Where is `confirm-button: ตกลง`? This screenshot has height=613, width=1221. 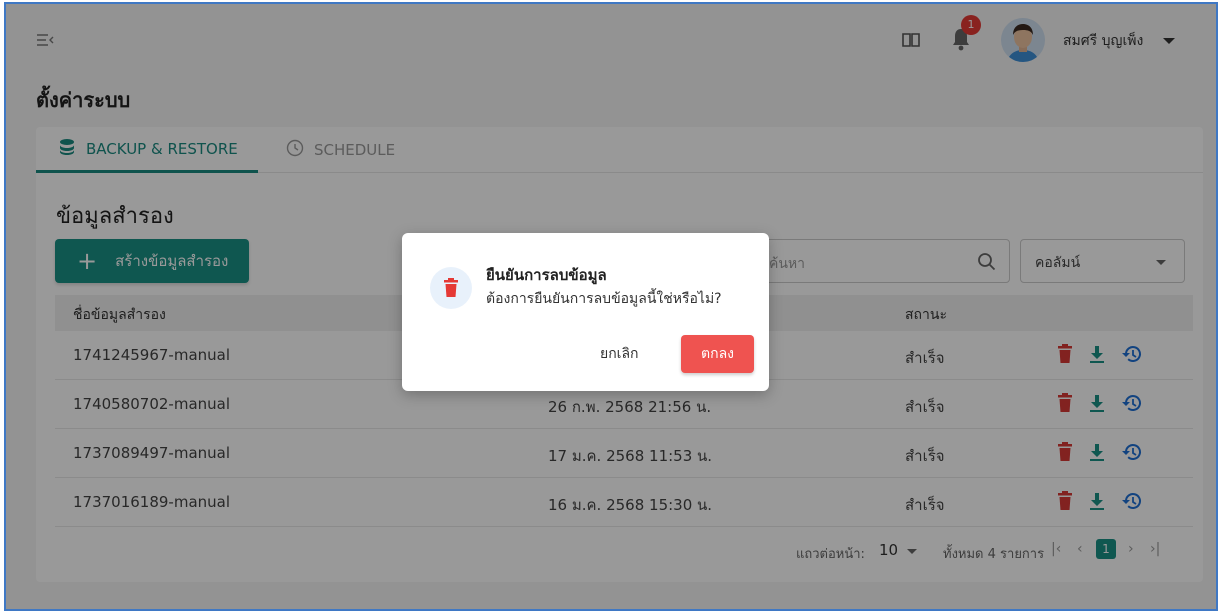 confirm-button: ตกลง is located at coordinates (717, 354).